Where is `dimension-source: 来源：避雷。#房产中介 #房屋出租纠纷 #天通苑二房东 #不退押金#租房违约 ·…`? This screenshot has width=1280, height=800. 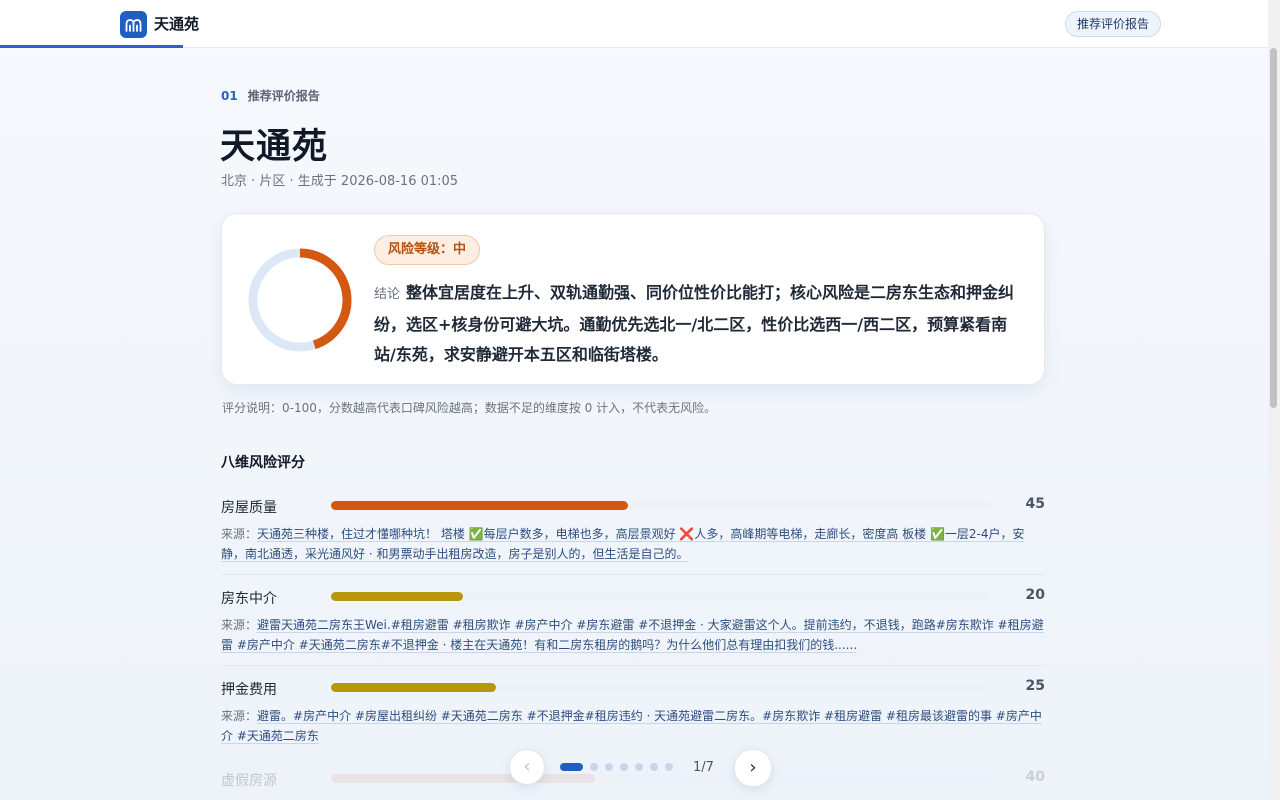 dimension-source: 来源：避雷。#房产中介 #房屋出租纠纷 #天通苑二房东 #不退押金#租房违约 ·… is located at coordinates (633, 726).